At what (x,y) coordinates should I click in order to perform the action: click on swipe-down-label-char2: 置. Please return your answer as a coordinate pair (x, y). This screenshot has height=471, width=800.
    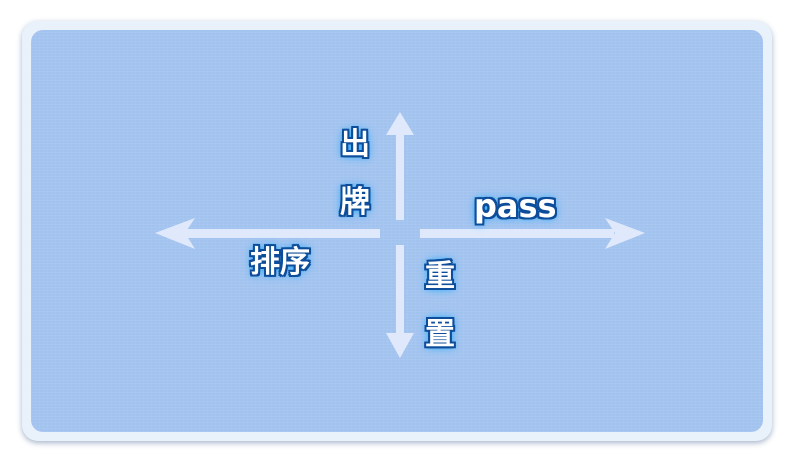
    Looking at the image, I should click on (440, 334).